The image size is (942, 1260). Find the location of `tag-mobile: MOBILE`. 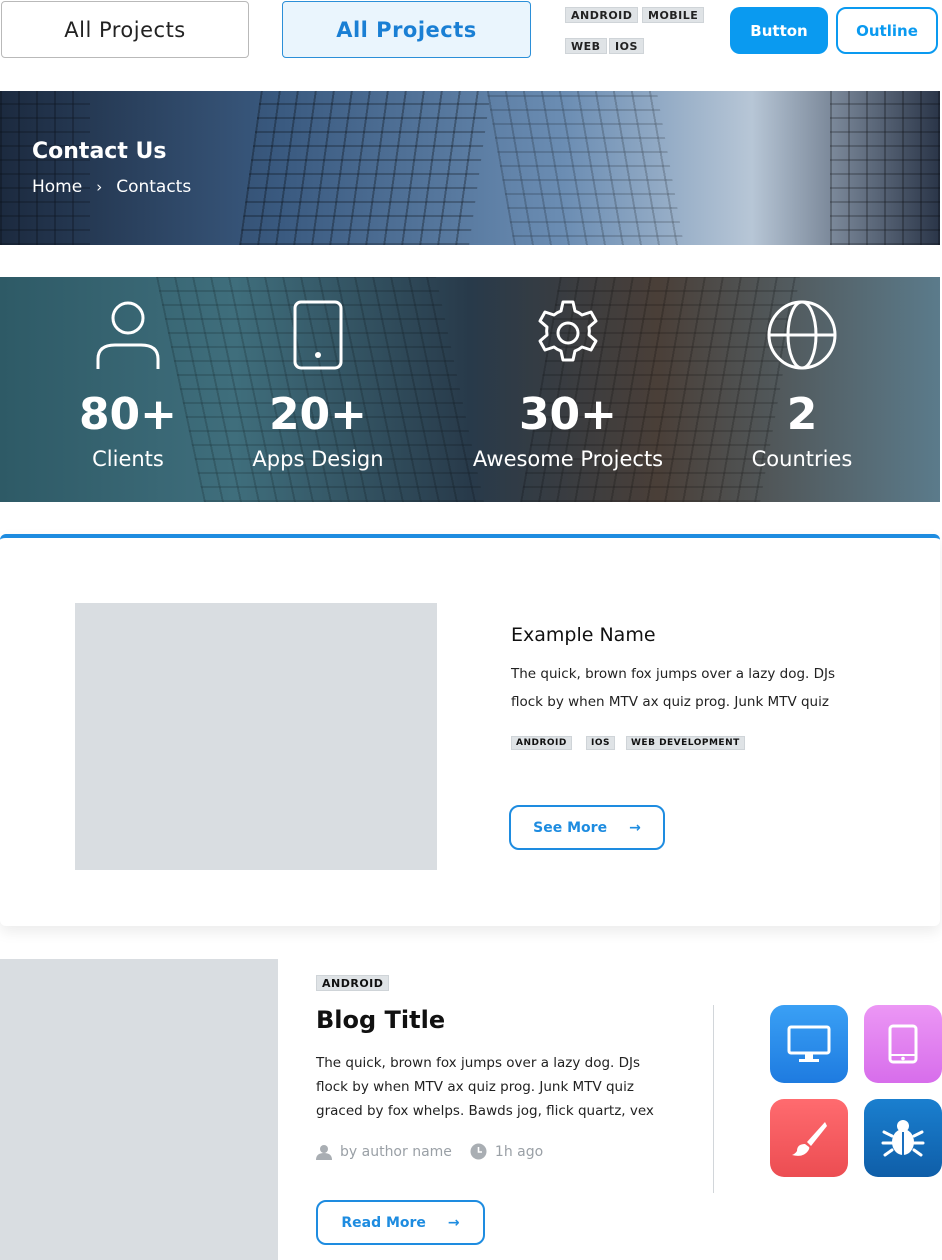

tag-mobile: MOBILE is located at coordinates (673, 15).